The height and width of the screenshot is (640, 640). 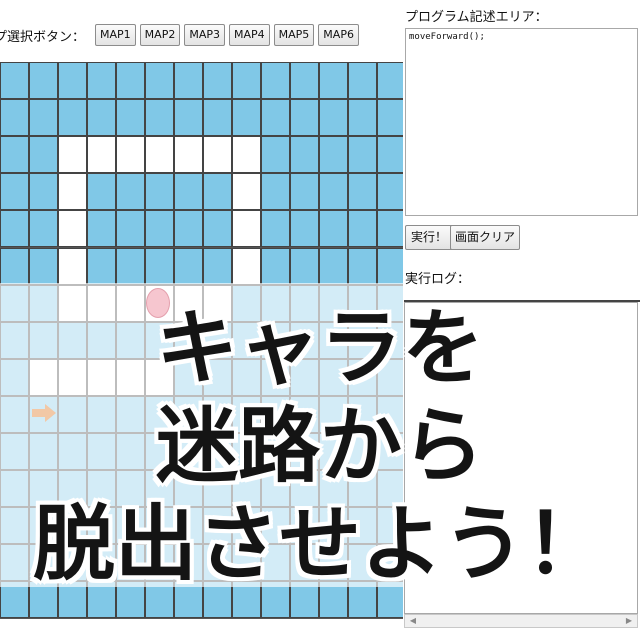 I want to click on map1-button: MAP1, so click(x=115, y=35).